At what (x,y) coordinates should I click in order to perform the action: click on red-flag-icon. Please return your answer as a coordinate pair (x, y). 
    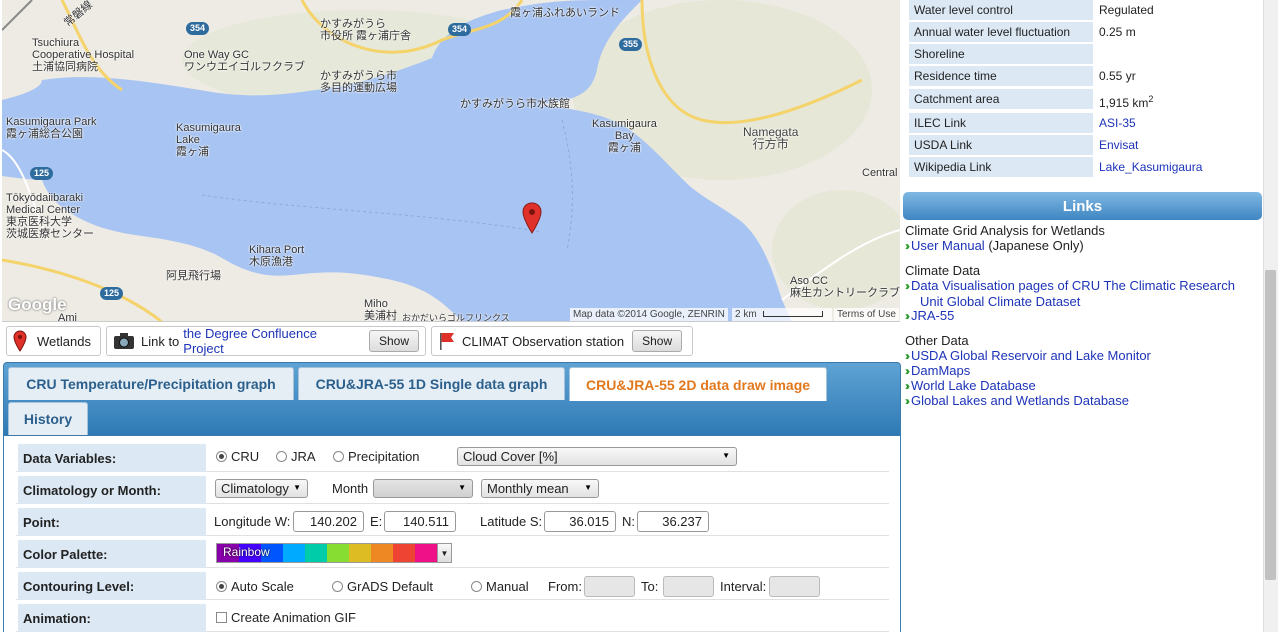
    Looking at the image, I should click on (447, 341).